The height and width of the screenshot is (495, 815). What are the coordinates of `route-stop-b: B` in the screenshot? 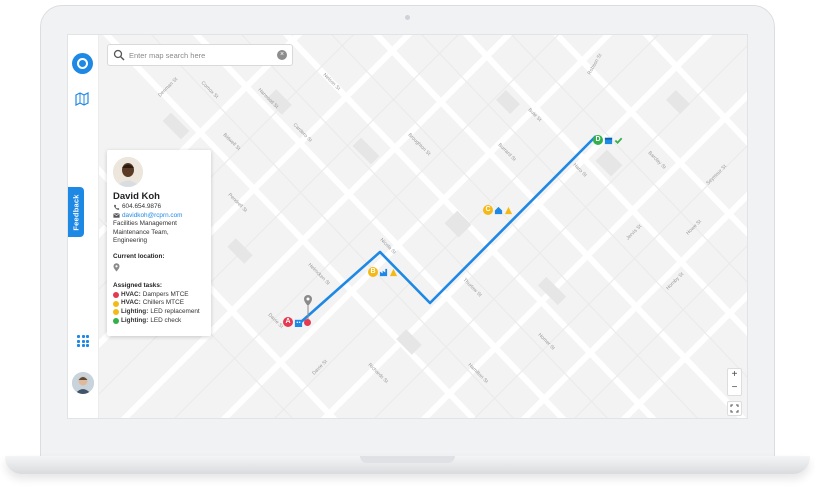 It's located at (383, 272).